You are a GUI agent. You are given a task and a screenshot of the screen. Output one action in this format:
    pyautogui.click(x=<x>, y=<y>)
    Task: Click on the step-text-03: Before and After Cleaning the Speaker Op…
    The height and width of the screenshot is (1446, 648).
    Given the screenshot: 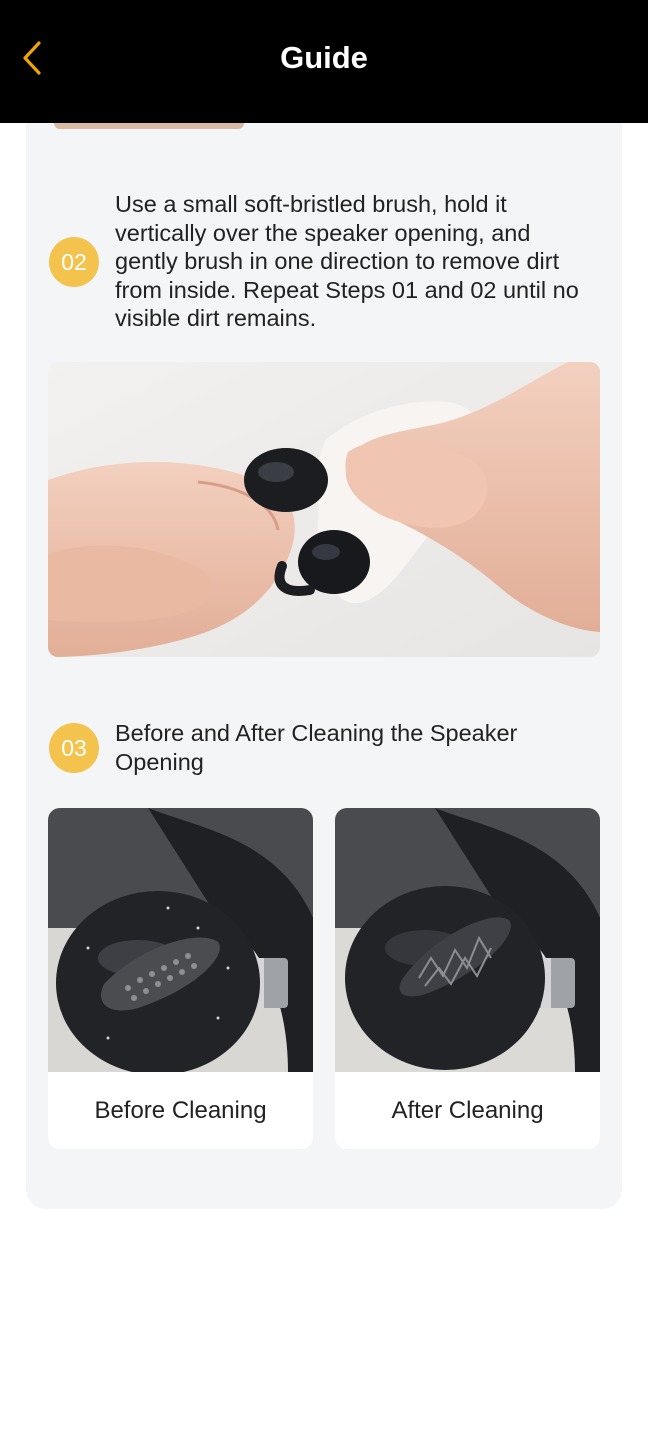 What is the action you would take?
    pyautogui.click(x=316, y=747)
    